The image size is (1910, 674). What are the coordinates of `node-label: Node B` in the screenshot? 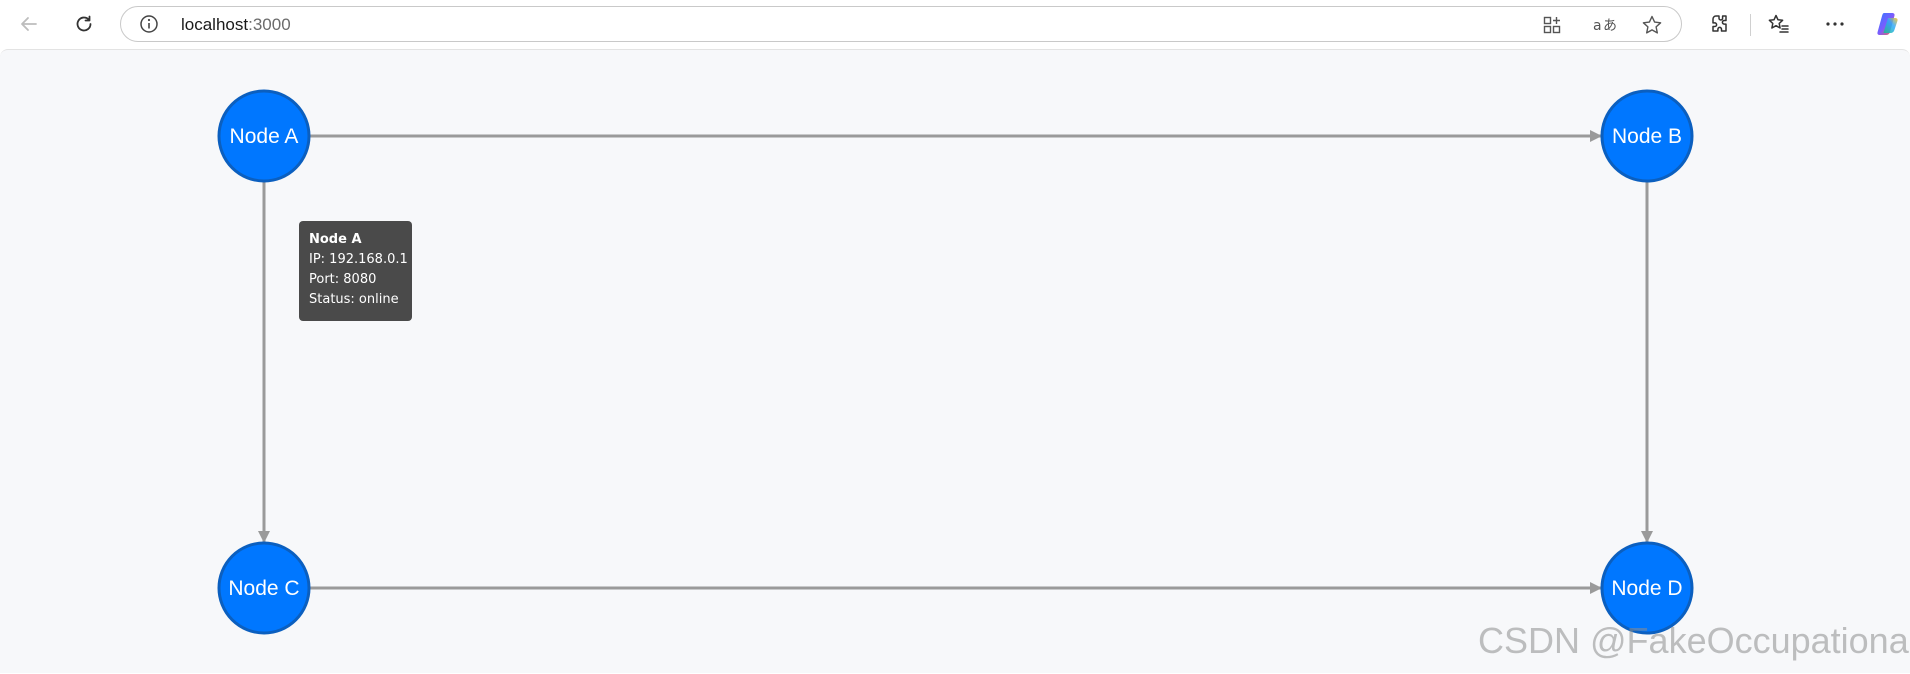 It's located at (1647, 136).